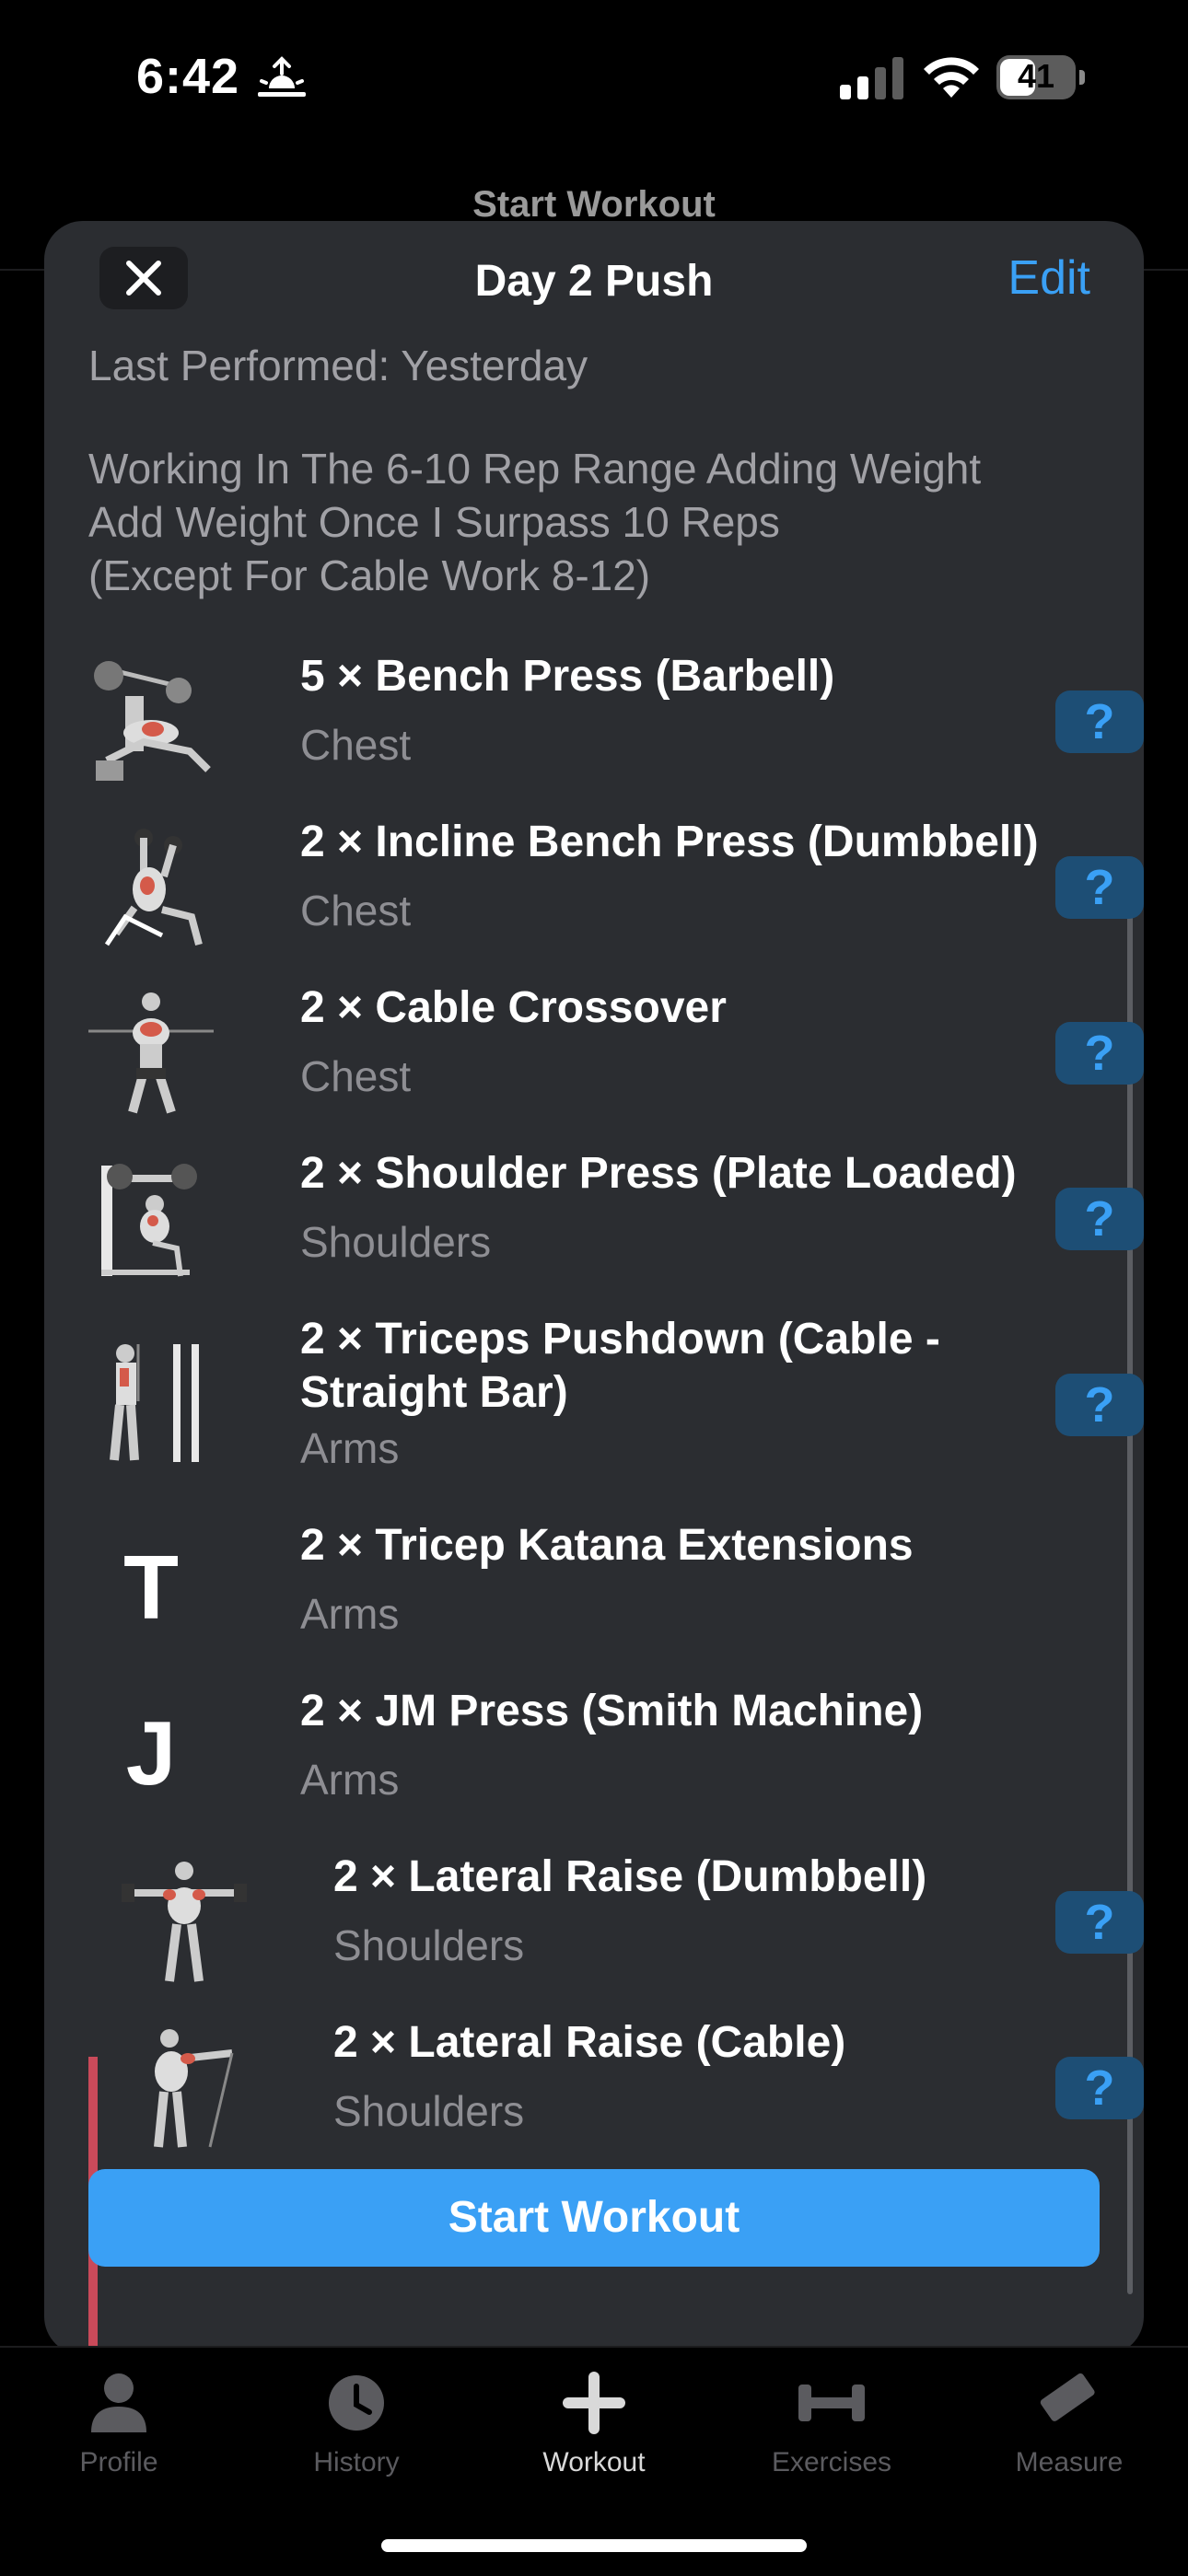 This screenshot has height=2576, width=1188. I want to click on tab-profile: Profile, so click(119, 2422).